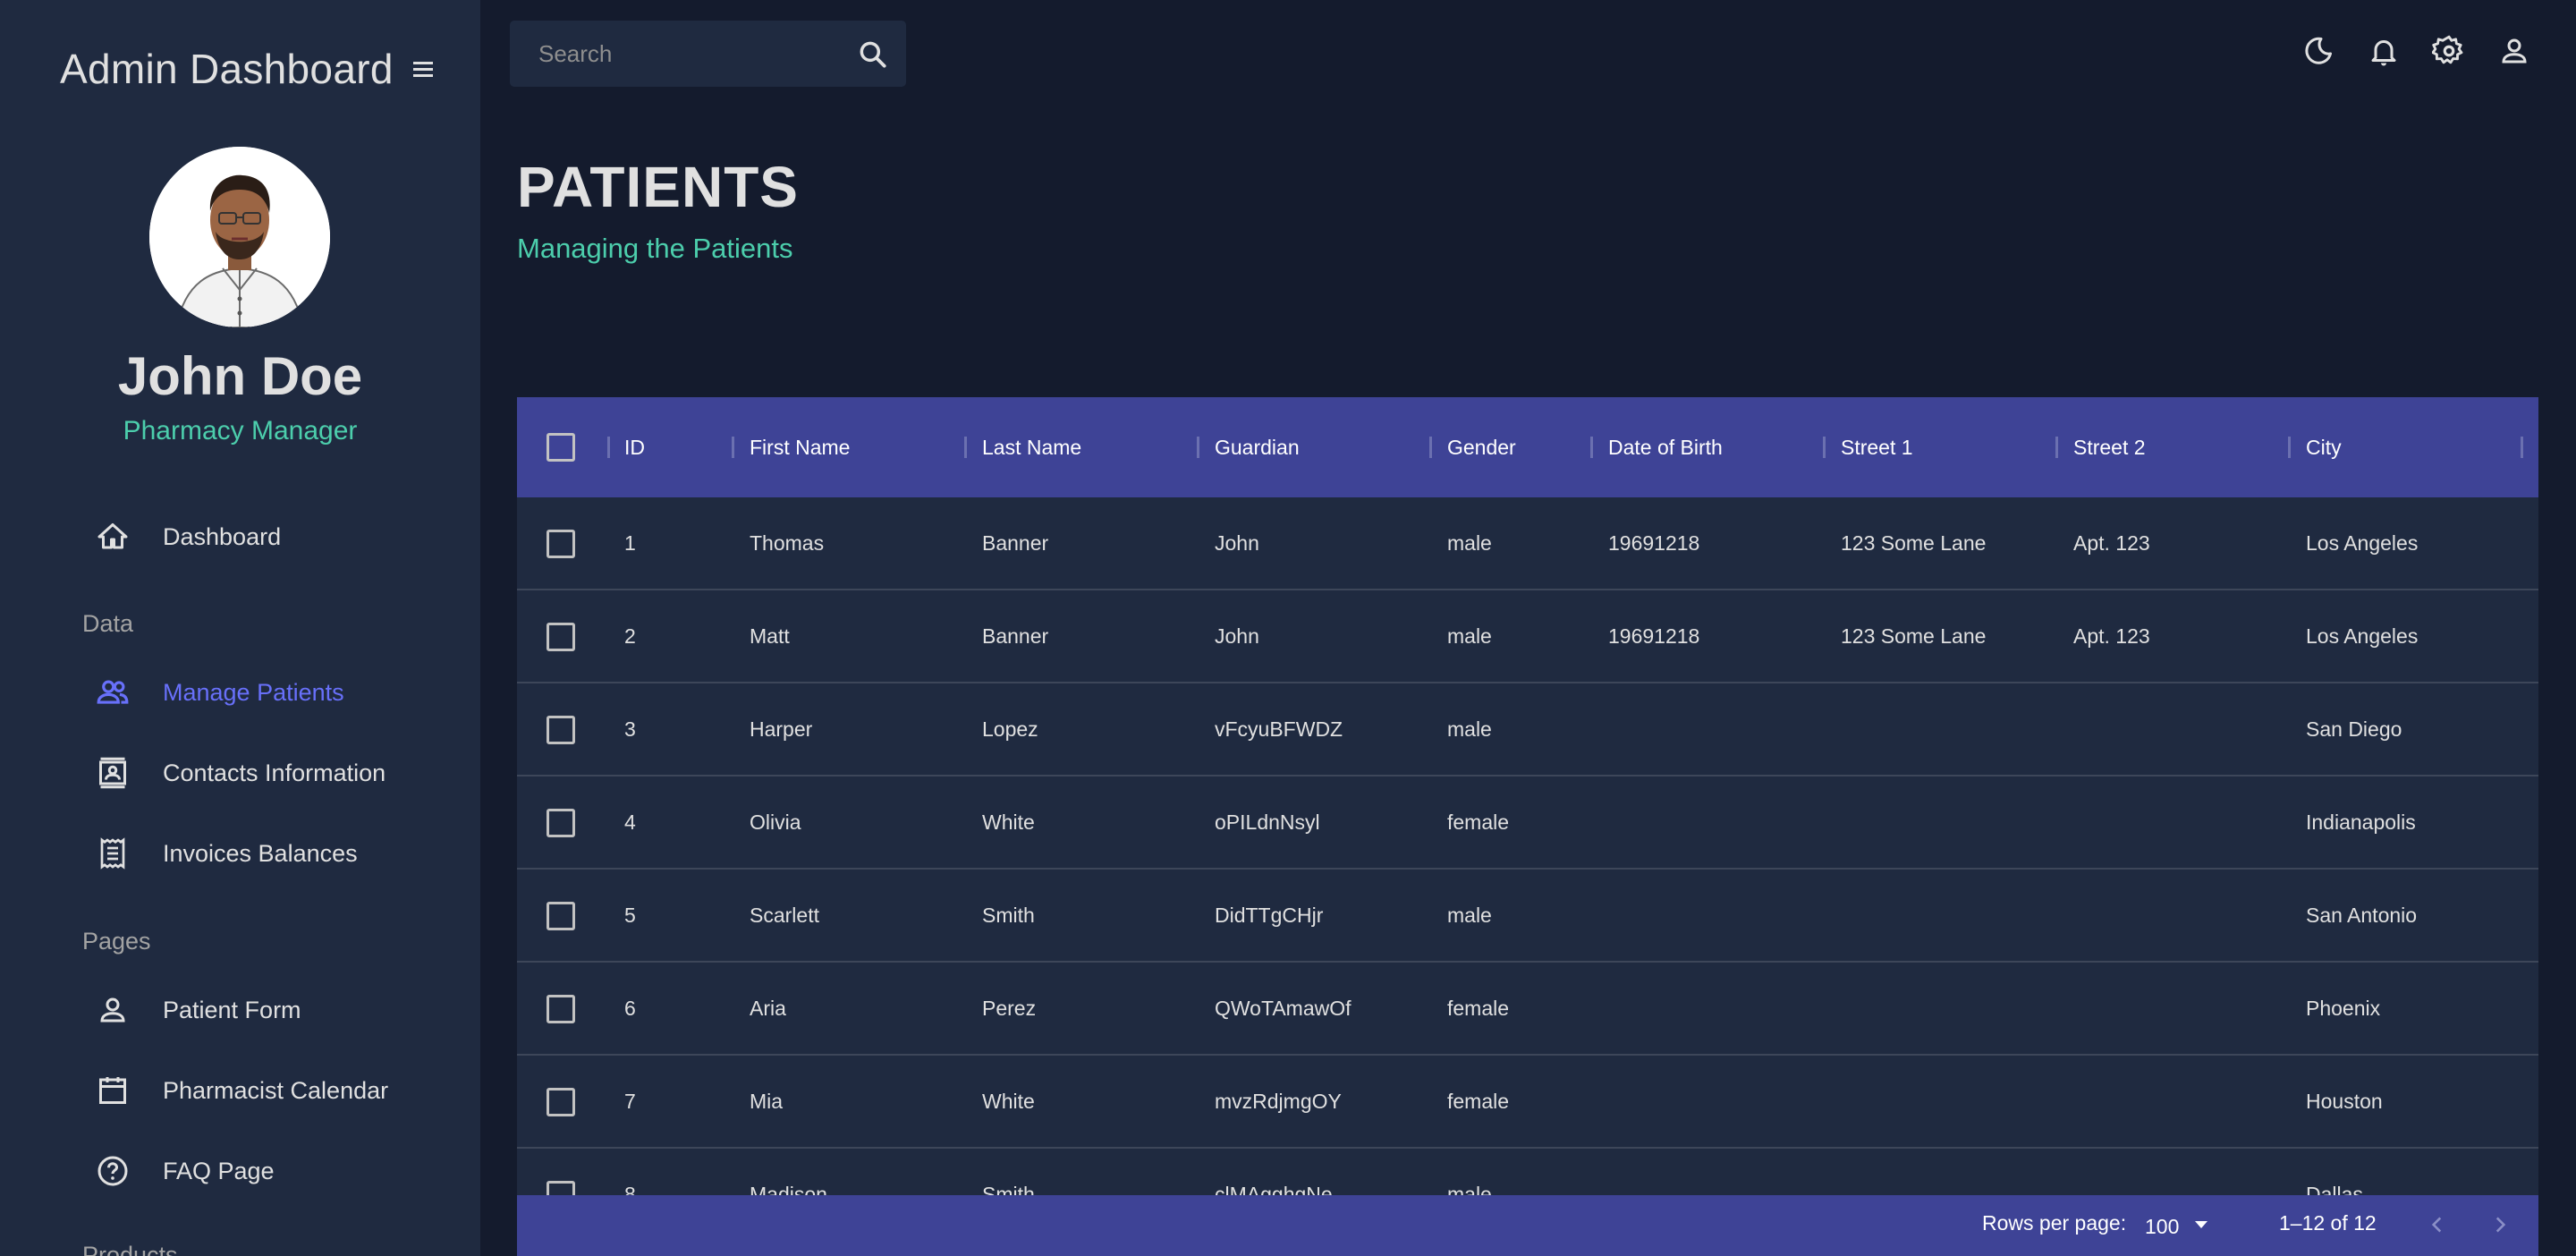 This screenshot has width=2576, height=1256. I want to click on search-box, so click(708, 54).